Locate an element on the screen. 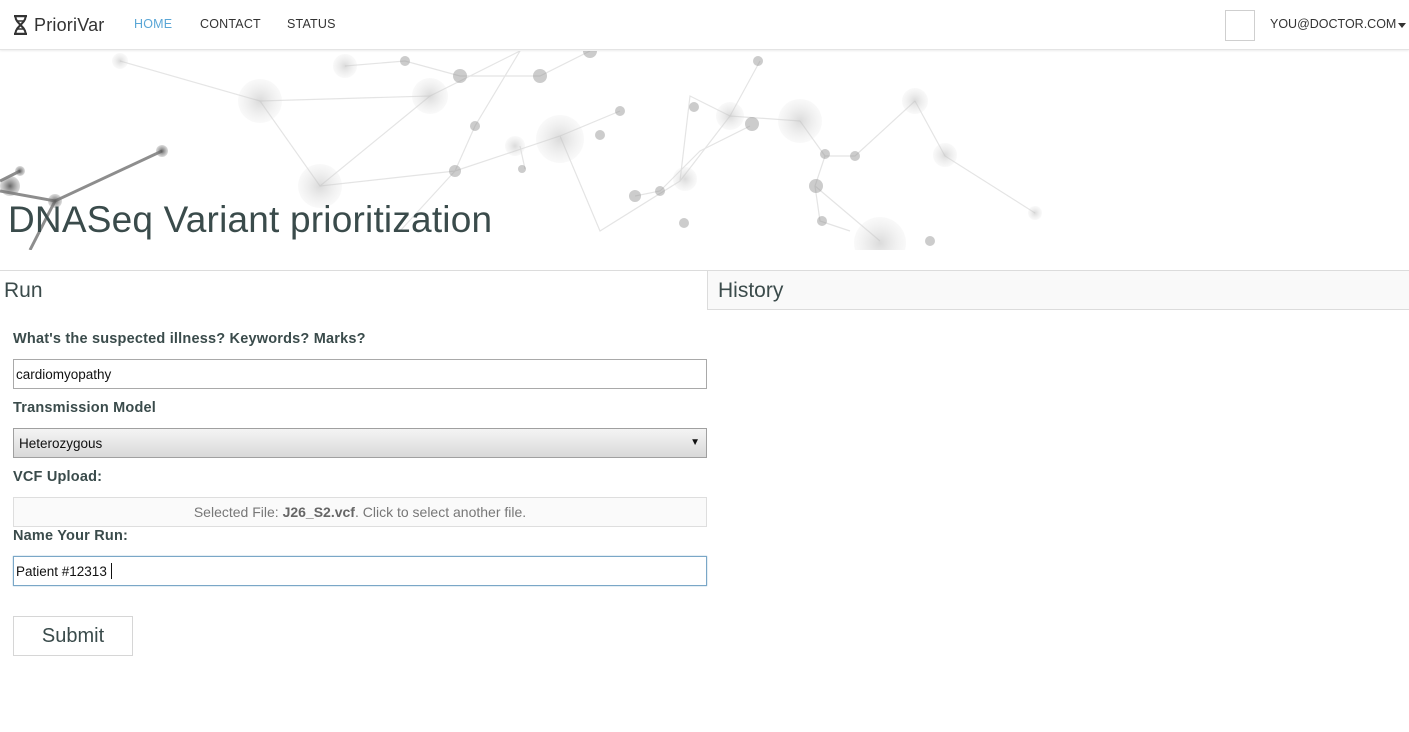  transmission-model-value: Heterozygous is located at coordinates (61, 443).